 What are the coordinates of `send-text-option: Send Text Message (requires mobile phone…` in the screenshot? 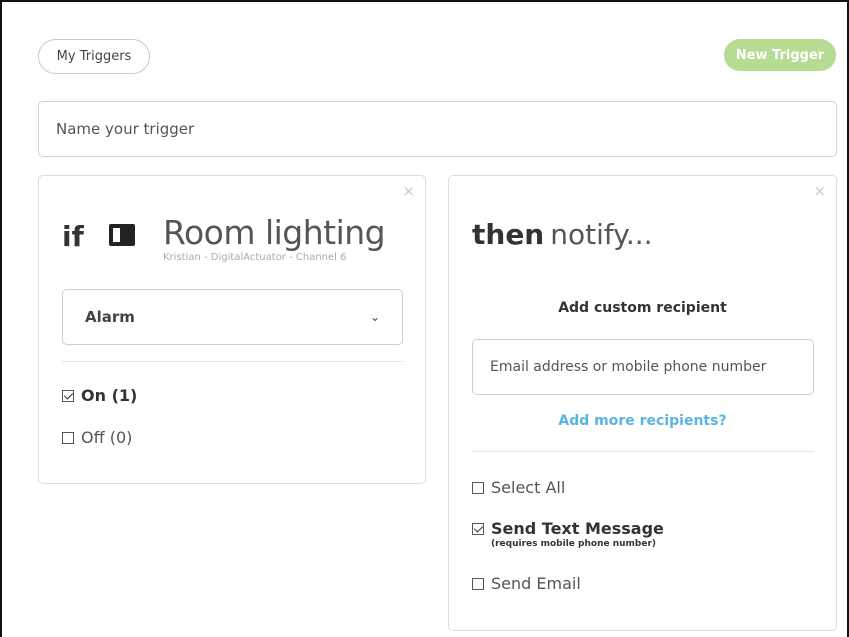 It's located at (568, 534).